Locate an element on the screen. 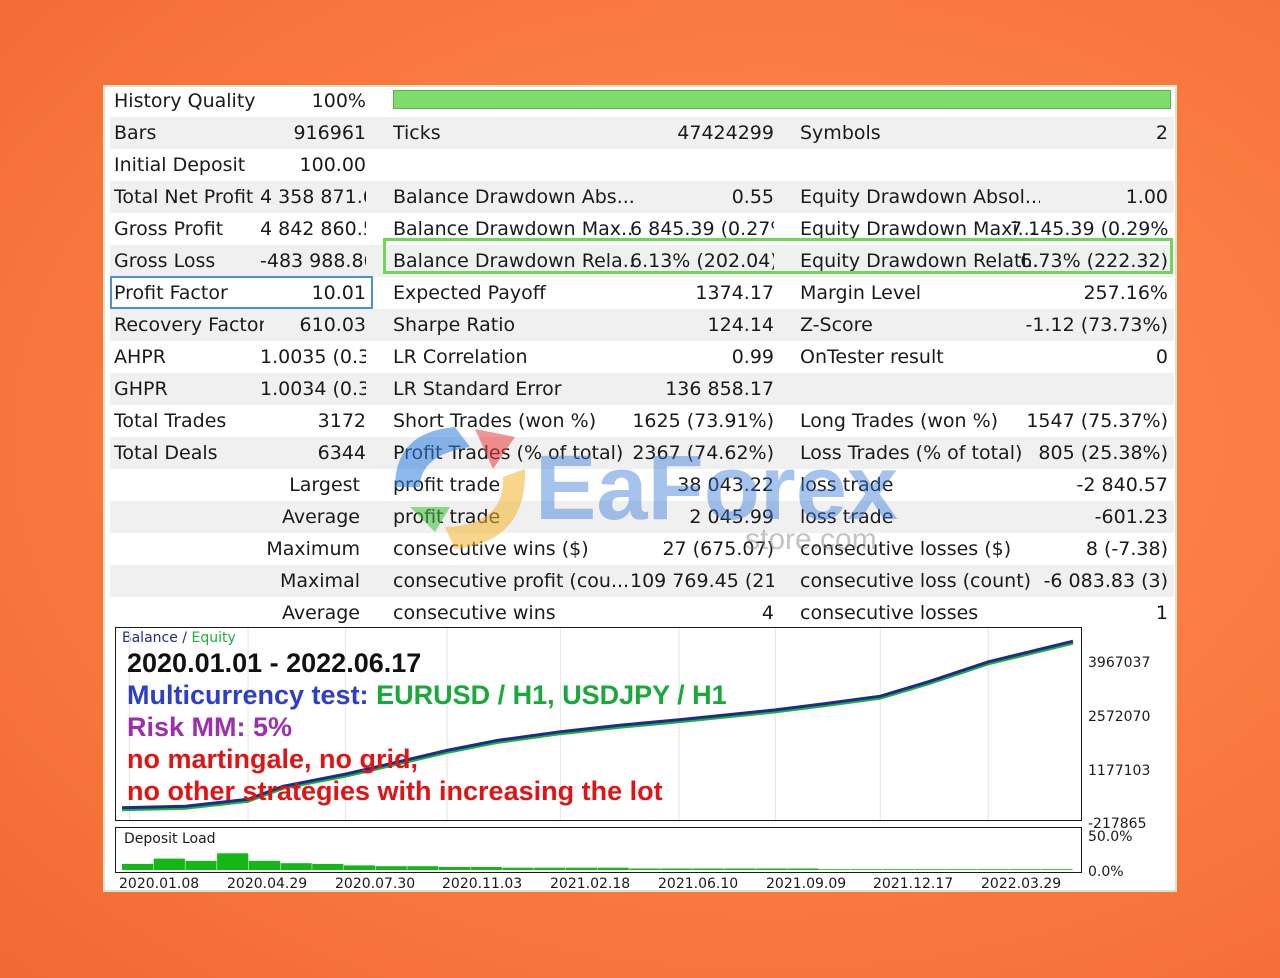  stats-value: 27 (675.07) is located at coordinates (718, 549).